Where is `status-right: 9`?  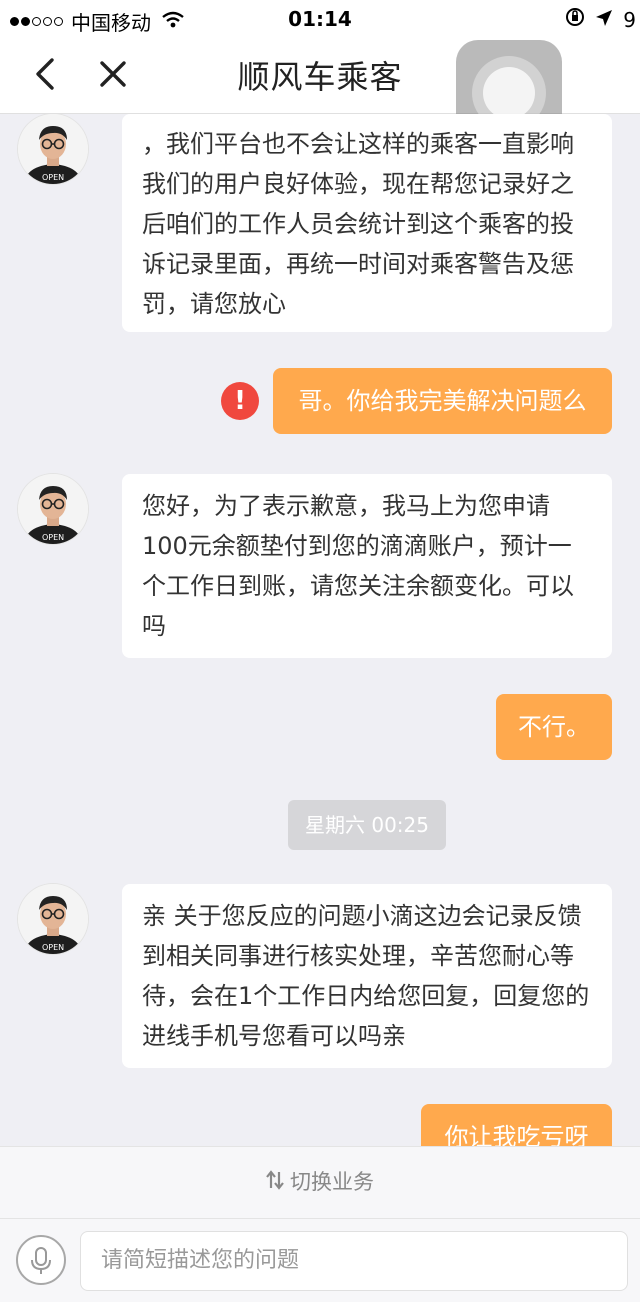 status-right: 9 is located at coordinates (600, 19).